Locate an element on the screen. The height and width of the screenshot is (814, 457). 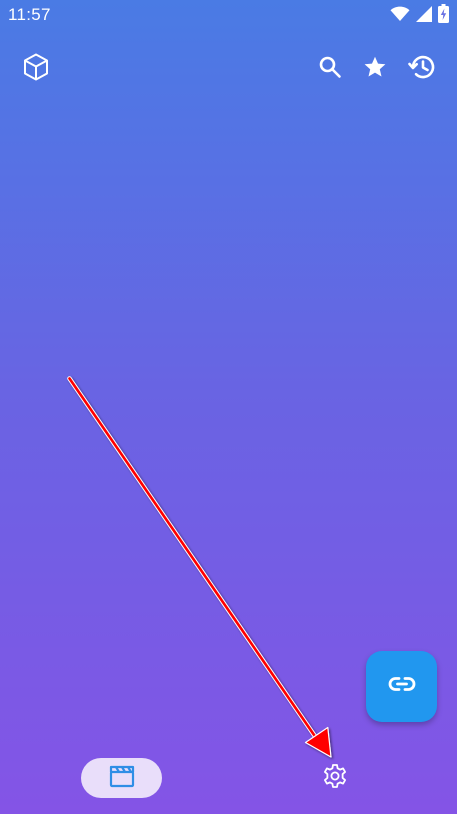
gear-icon is located at coordinates (335, 778).